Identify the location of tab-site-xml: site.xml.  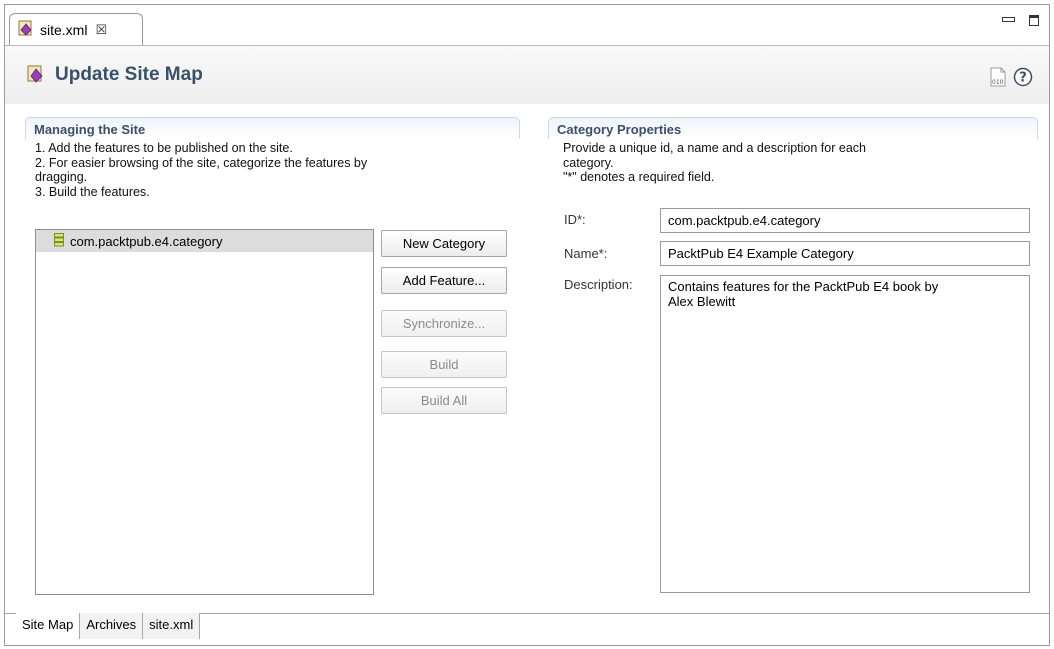
(172, 626).